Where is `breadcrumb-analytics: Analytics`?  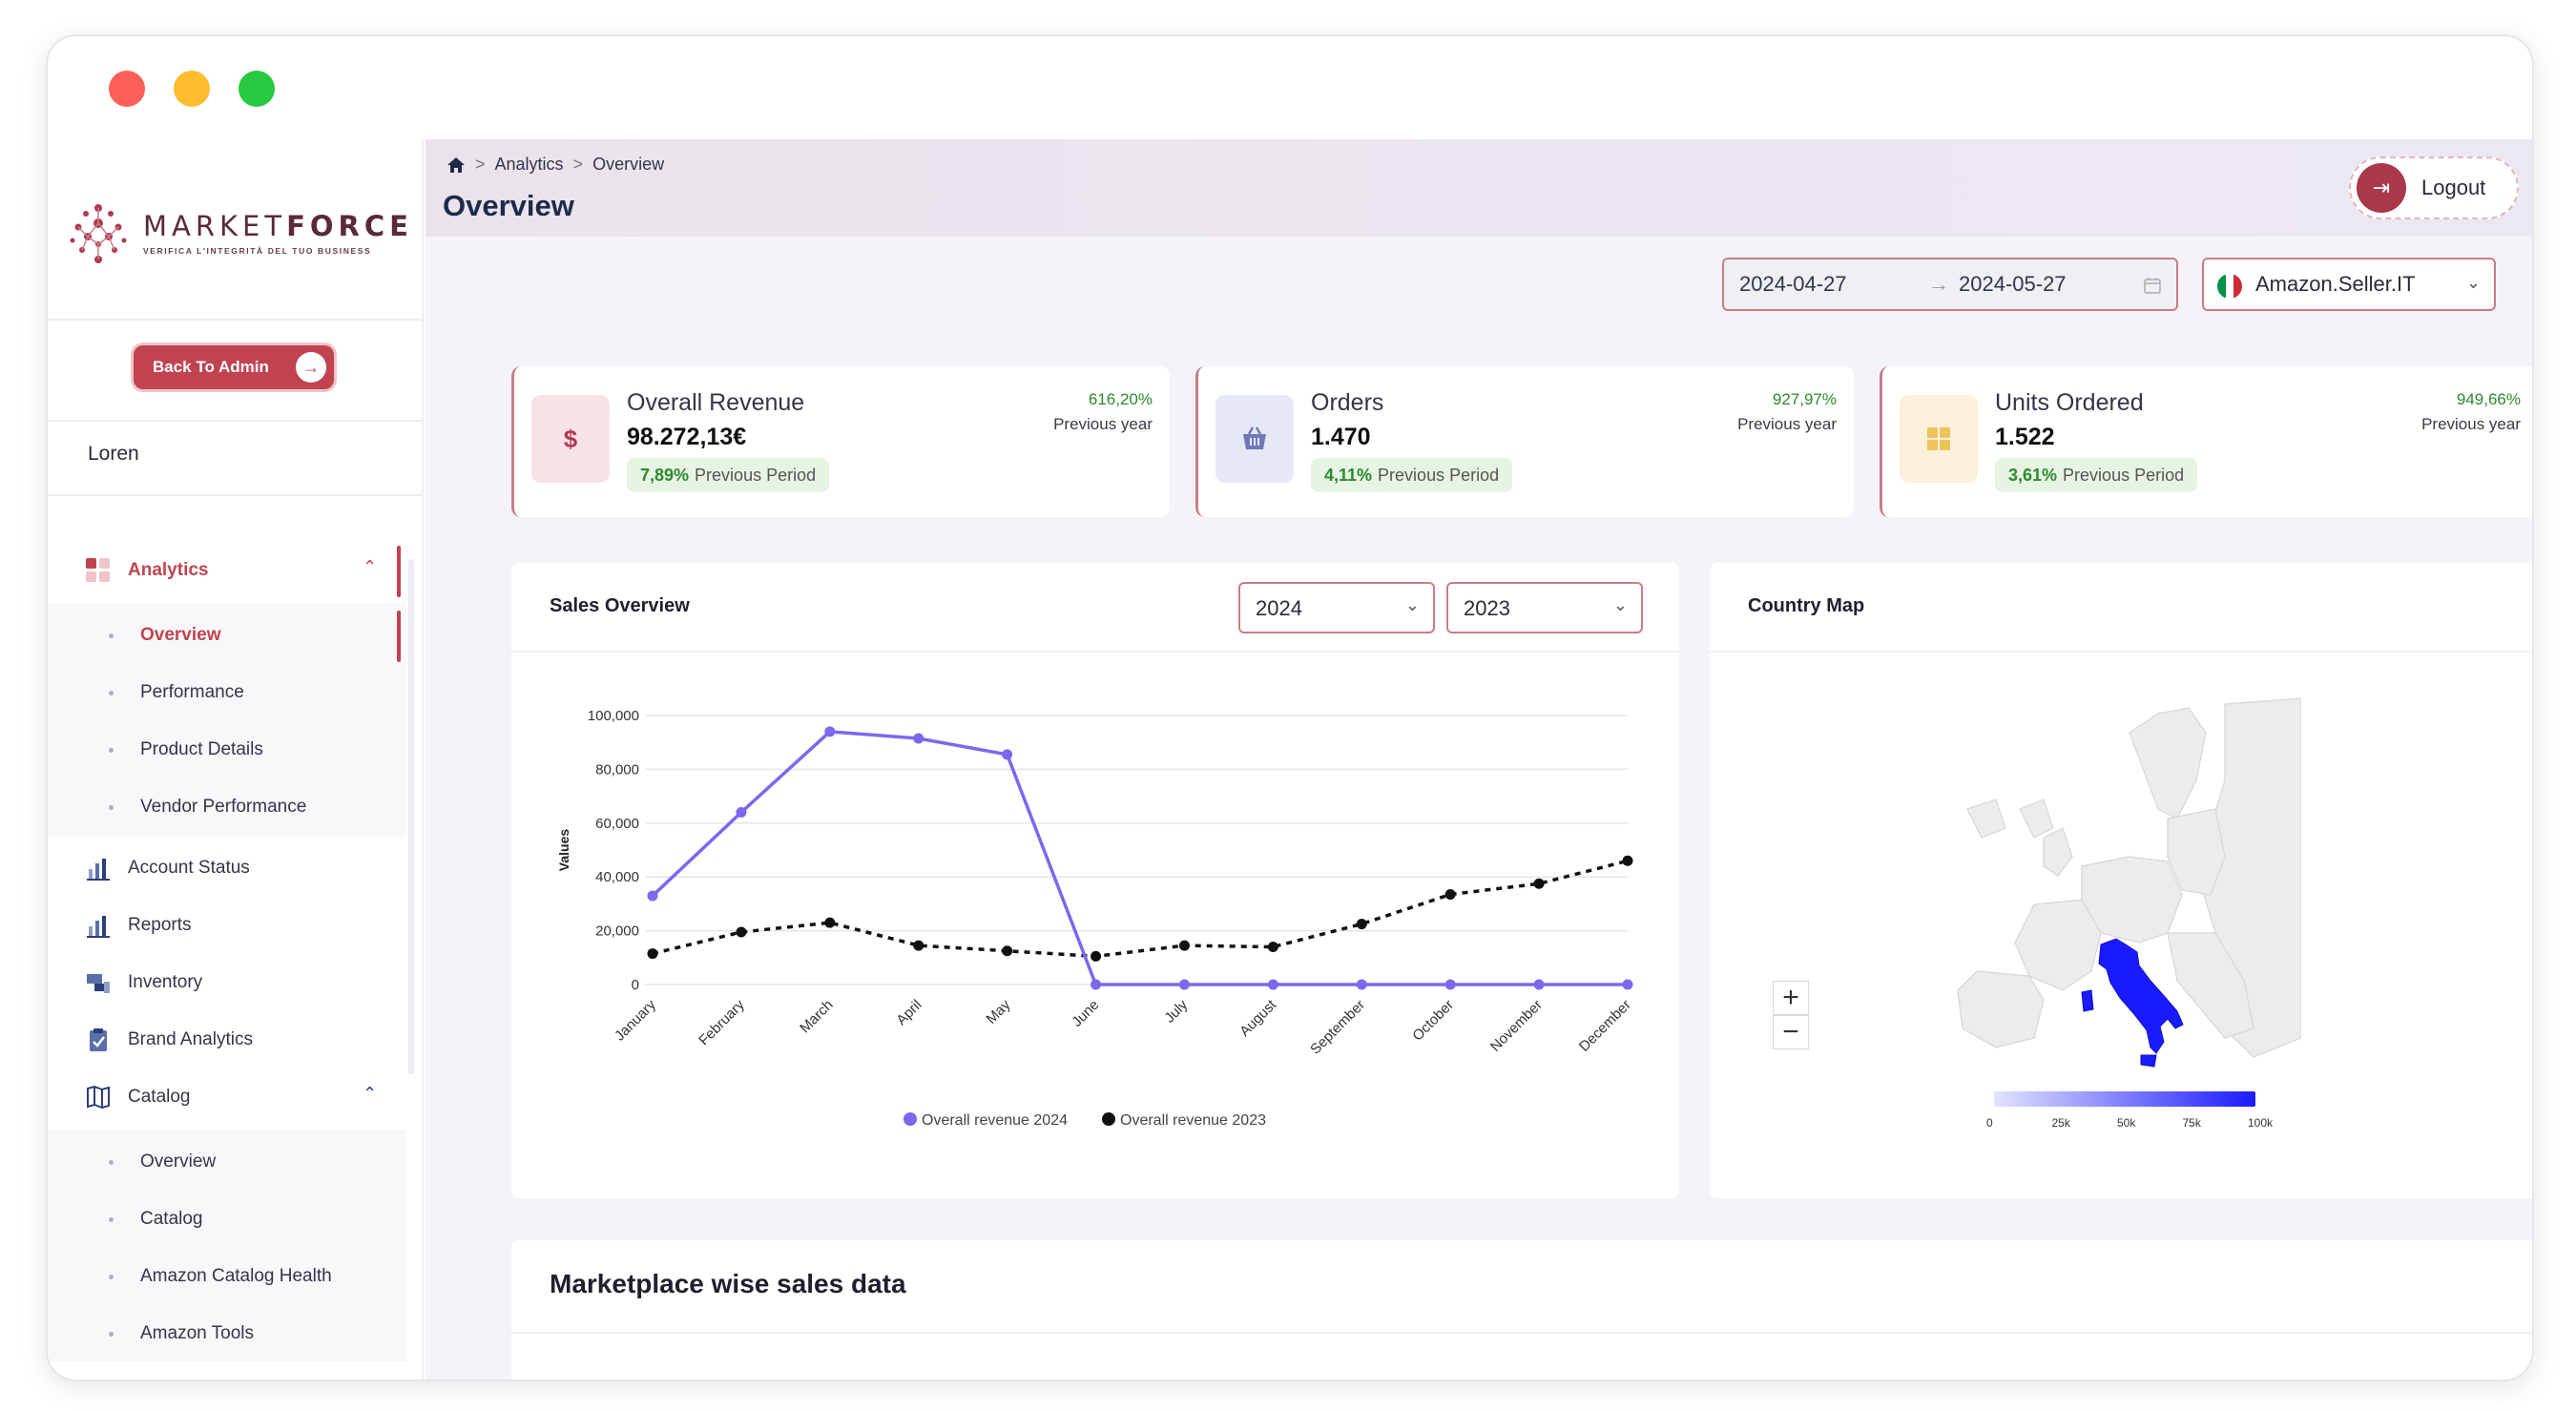 breadcrumb-analytics: Analytics is located at coordinates (529, 165).